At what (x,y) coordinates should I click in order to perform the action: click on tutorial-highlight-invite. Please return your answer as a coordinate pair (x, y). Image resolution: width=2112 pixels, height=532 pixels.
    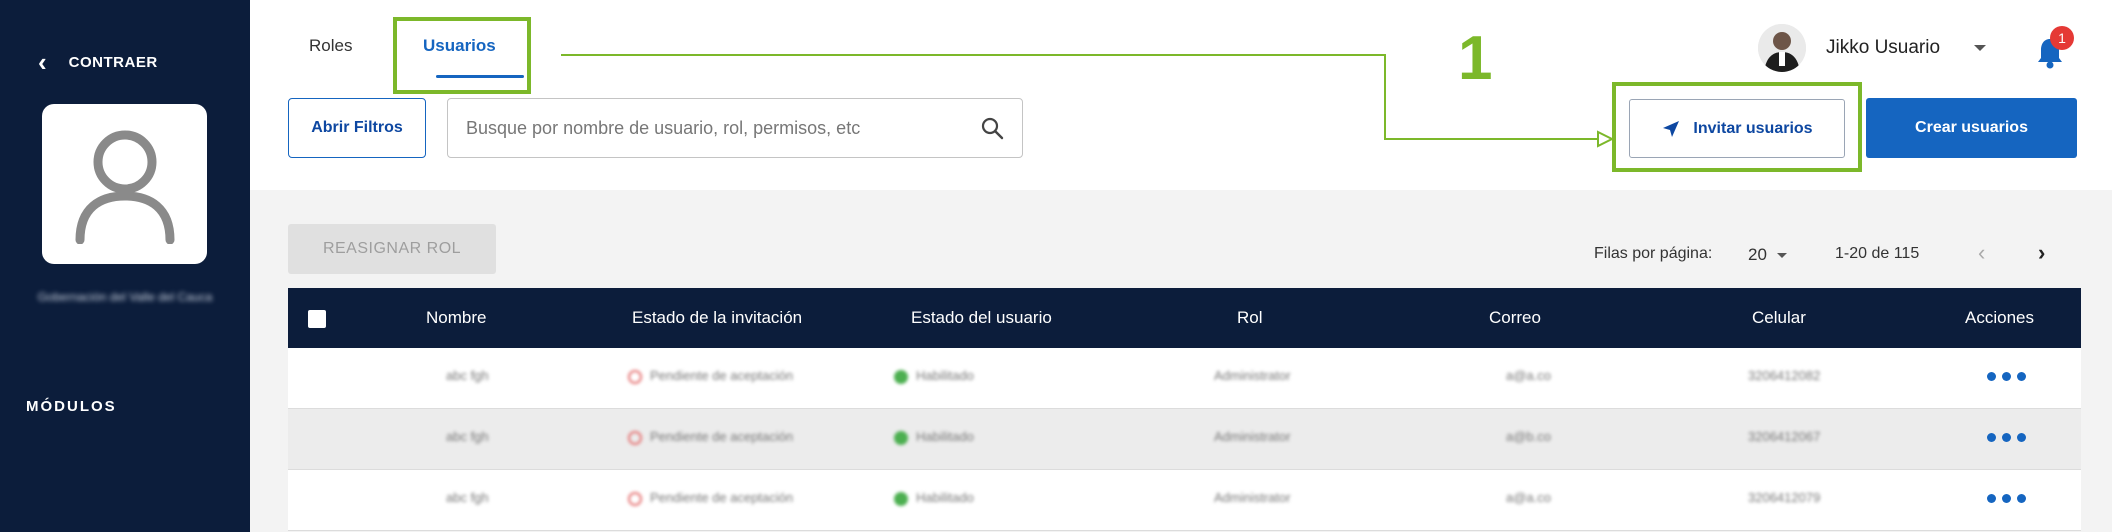
    Looking at the image, I should click on (1737, 127).